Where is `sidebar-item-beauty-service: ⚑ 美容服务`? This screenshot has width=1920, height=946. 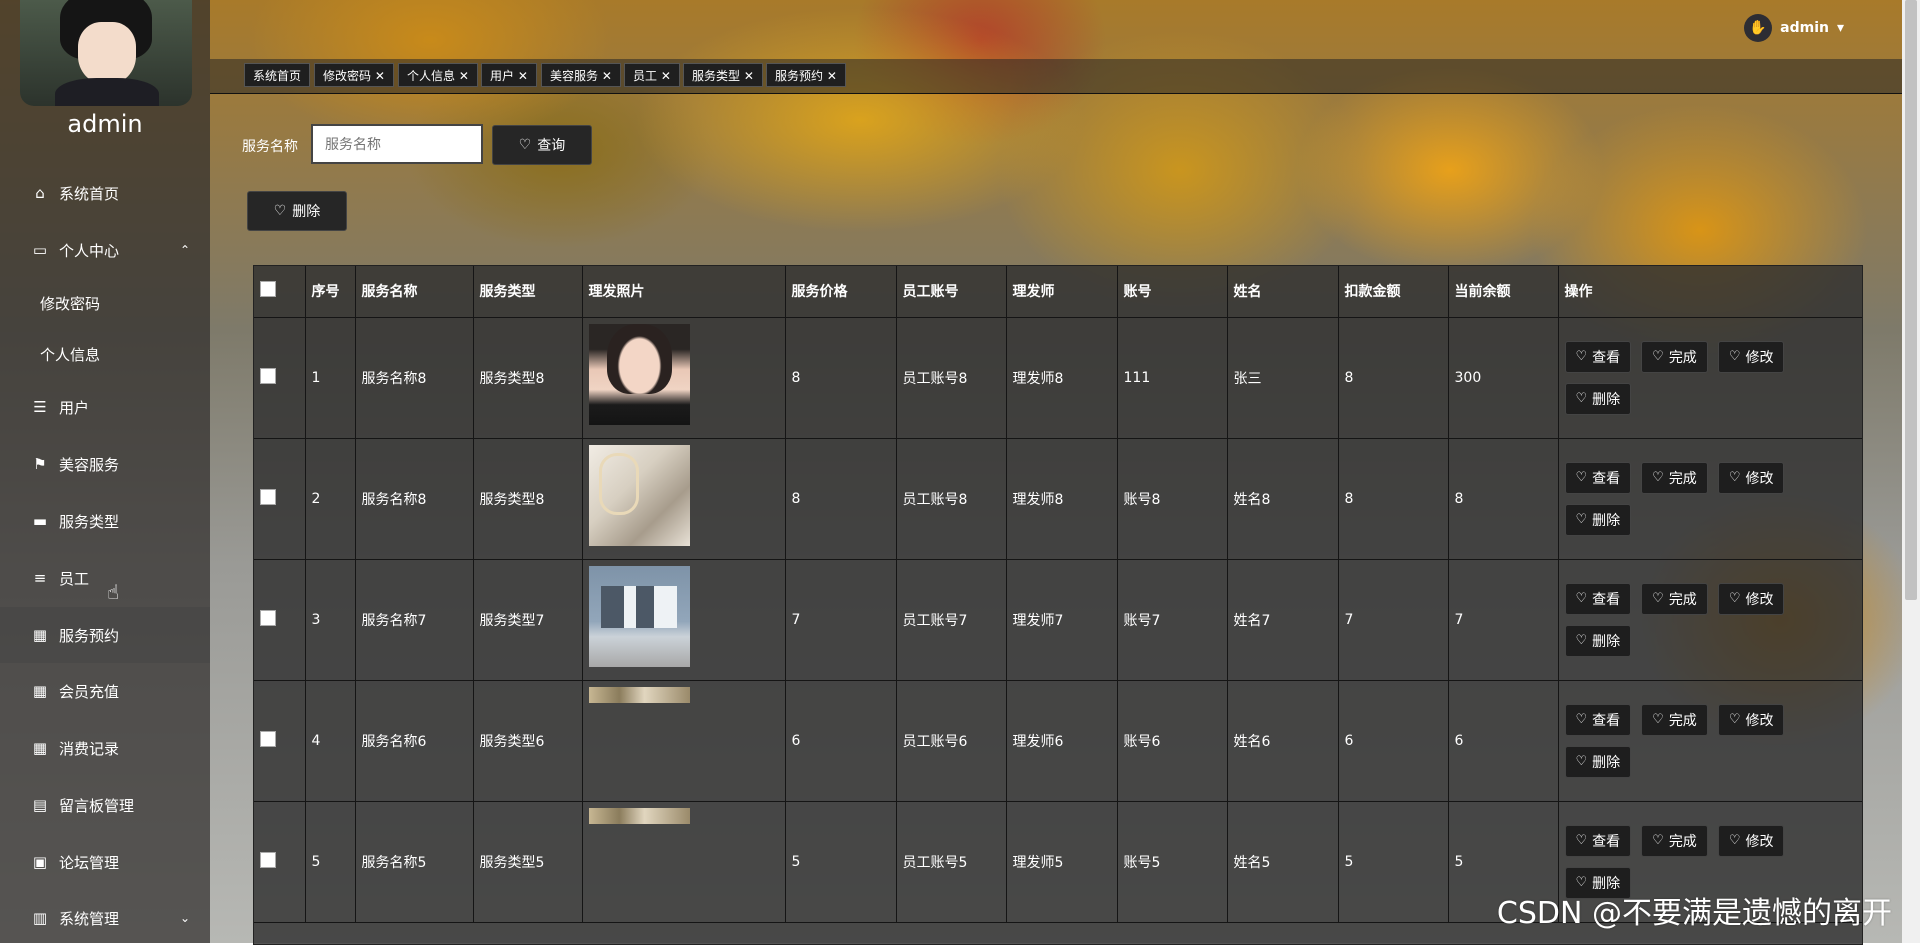
sidebar-item-beauty-service: ⚑ 美容服务 is located at coordinates (105, 464).